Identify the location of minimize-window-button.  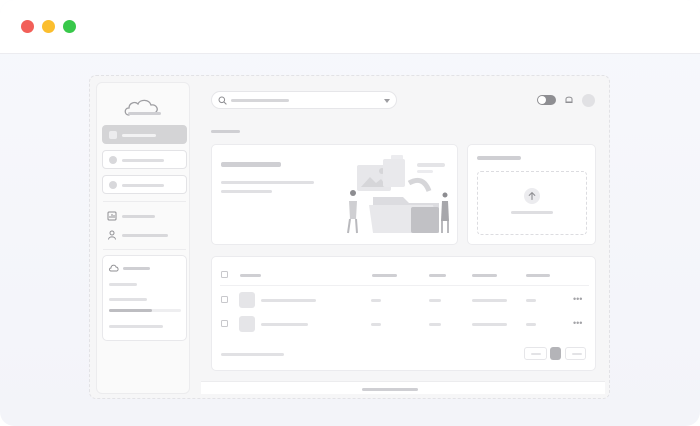
(48, 26).